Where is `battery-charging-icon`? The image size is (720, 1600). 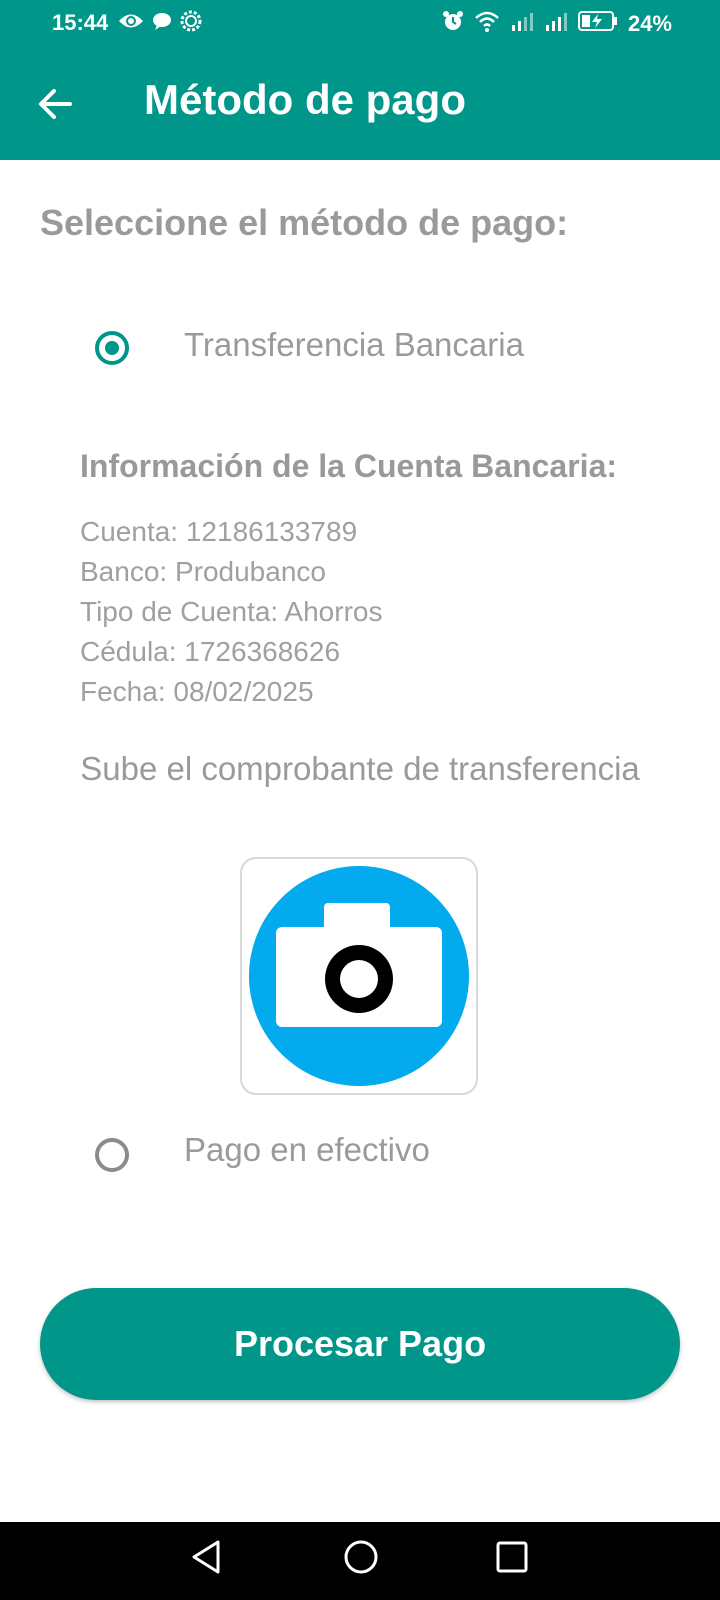 battery-charging-icon is located at coordinates (597, 23).